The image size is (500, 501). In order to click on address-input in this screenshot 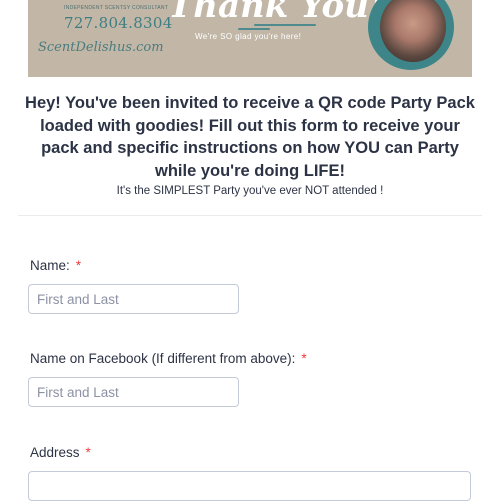, I will do `click(249, 486)`.